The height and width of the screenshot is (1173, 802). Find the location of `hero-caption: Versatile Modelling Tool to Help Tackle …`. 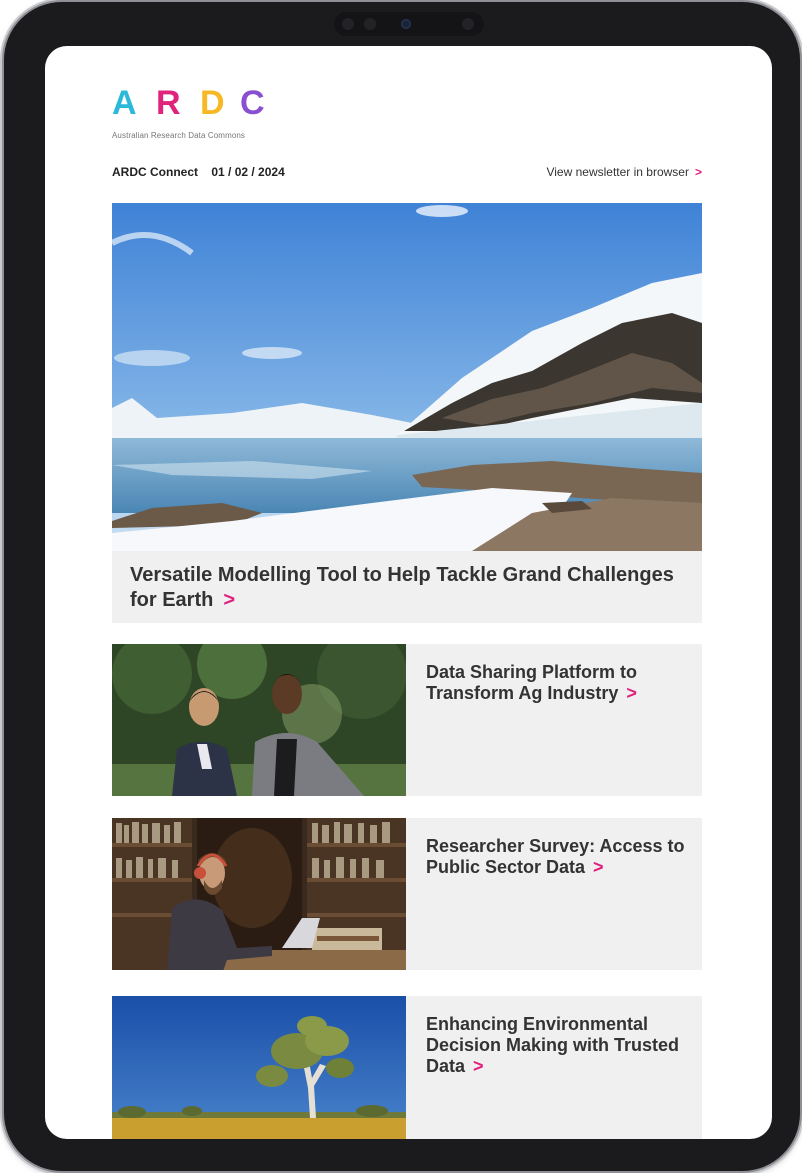

hero-caption: Versatile Modelling Tool to Help Tackle … is located at coordinates (407, 587).